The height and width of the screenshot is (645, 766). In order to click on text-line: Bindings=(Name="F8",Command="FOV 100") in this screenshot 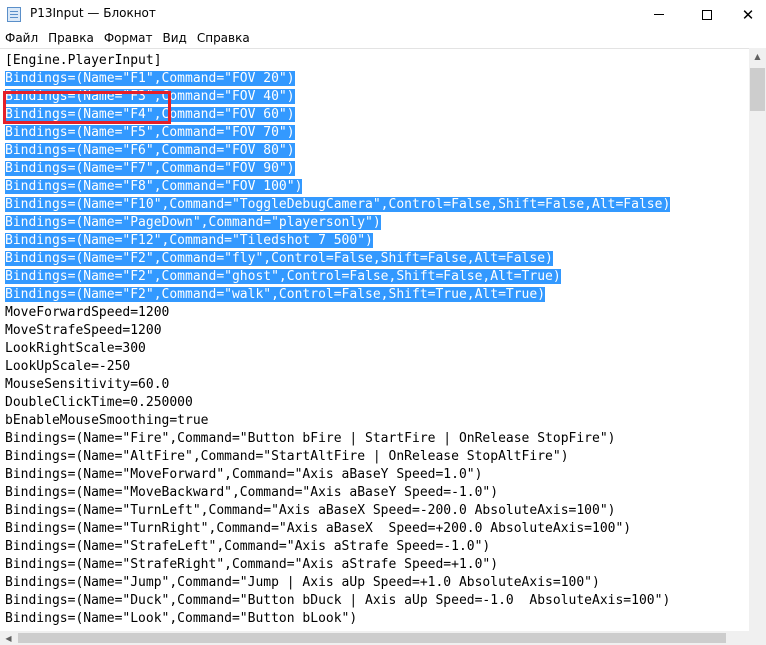, I will do `click(337, 187)`.